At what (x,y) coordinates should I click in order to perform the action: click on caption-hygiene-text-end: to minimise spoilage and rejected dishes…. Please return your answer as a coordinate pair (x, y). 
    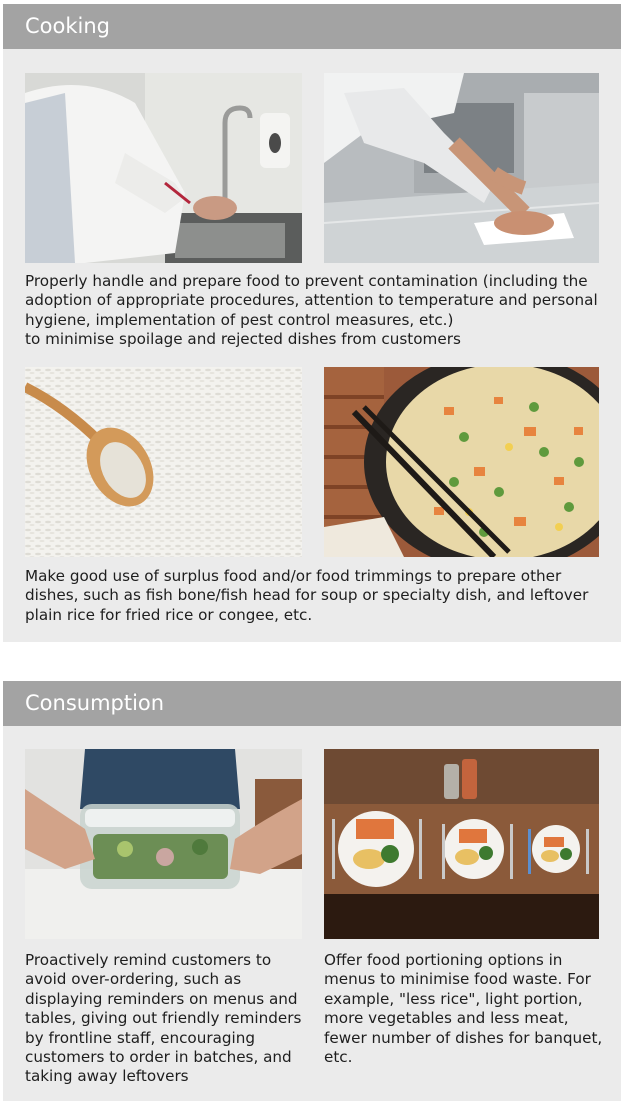
    Looking at the image, I should click on (243, 339).